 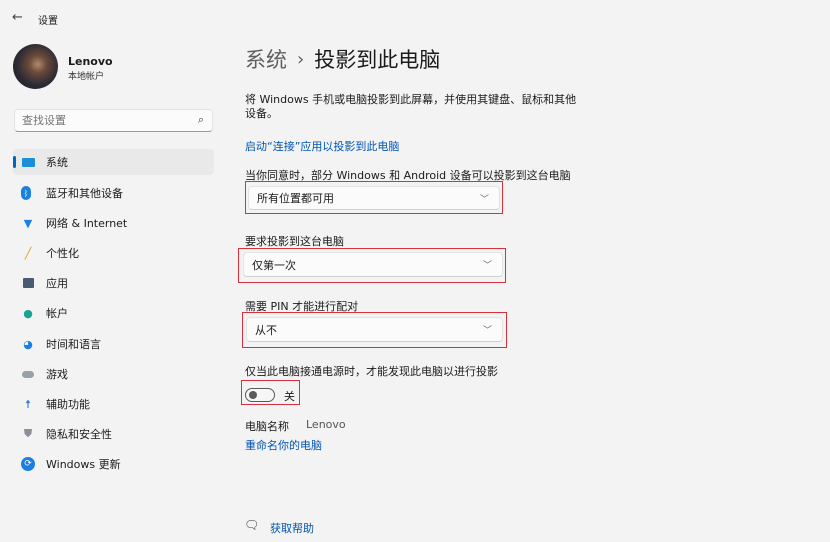 I want to click on page-title: 投影到此电脑, so click(x=377, y=60).